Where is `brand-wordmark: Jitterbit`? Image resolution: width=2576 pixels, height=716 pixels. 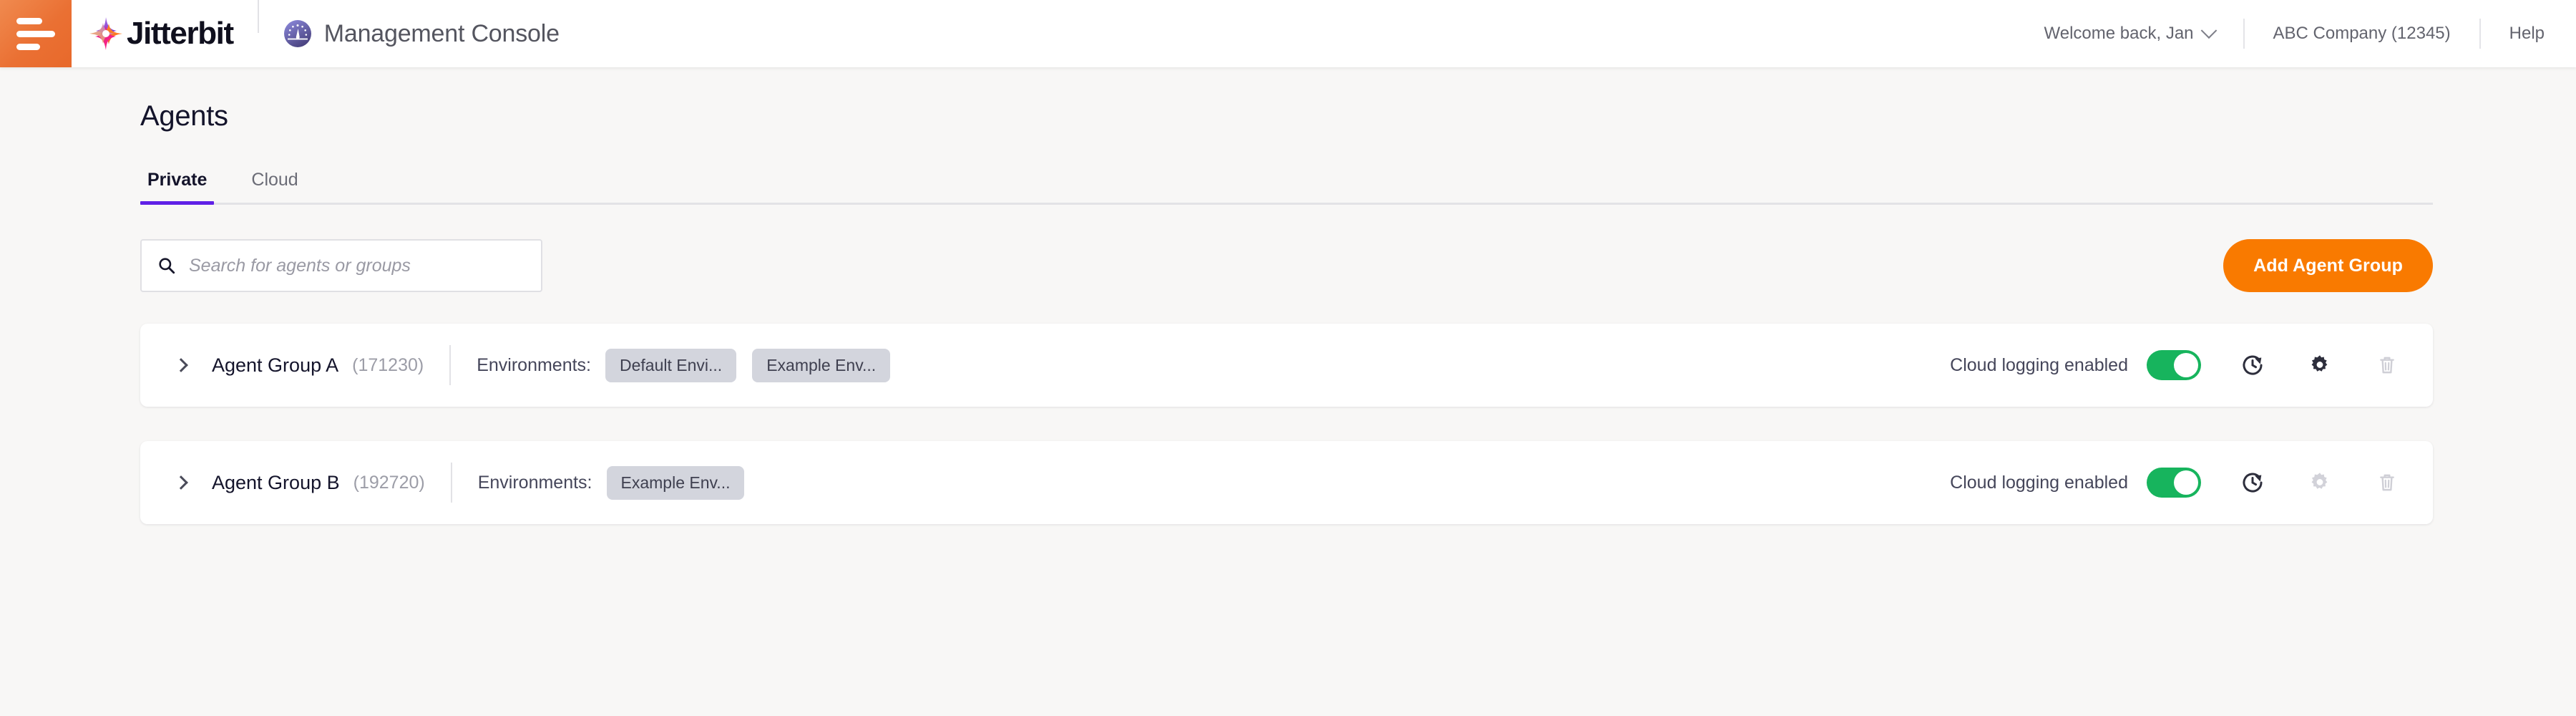 brand-wordmark: Jitterbit is located at coordinates (180, 33).